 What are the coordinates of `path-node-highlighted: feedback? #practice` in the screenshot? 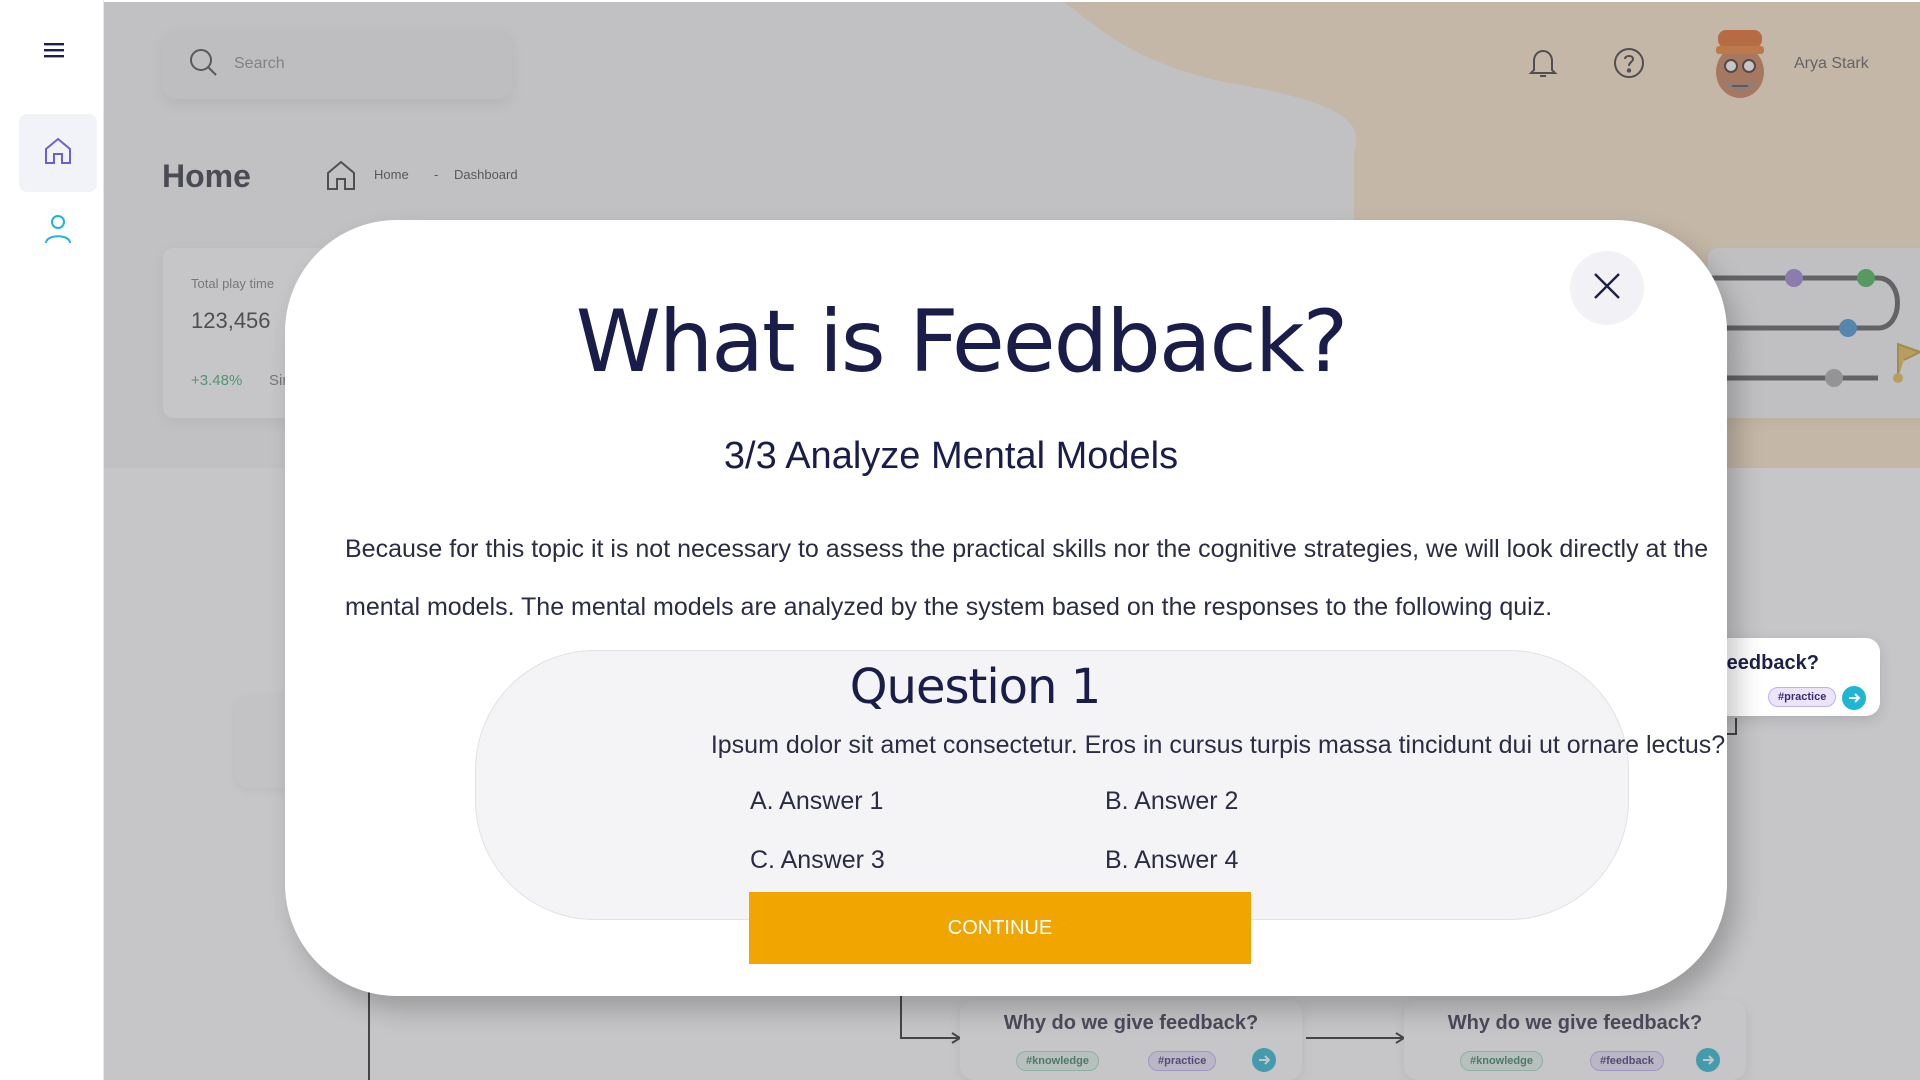 It's located at (1790, 677).